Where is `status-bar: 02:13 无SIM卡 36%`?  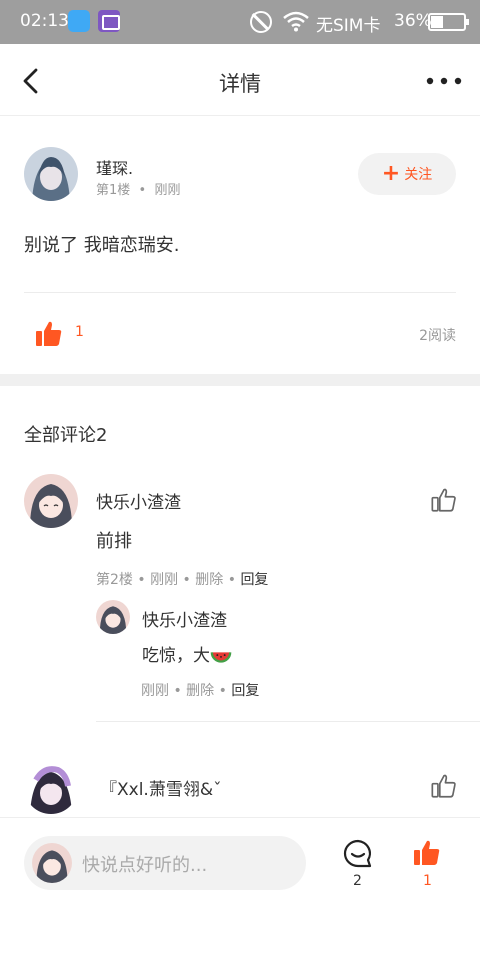 status-bar: 02:13 无SIM卡 36% is located at coordinates (240, 22).